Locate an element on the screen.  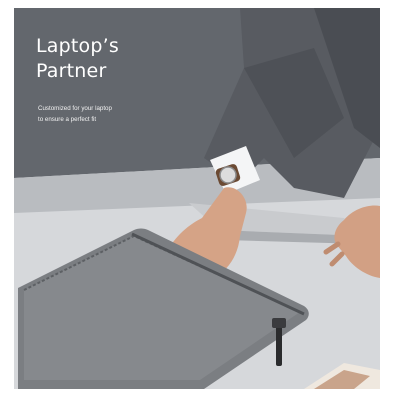
tagline-line-1: Customized for your laptop is located at coordinates (75, 108).